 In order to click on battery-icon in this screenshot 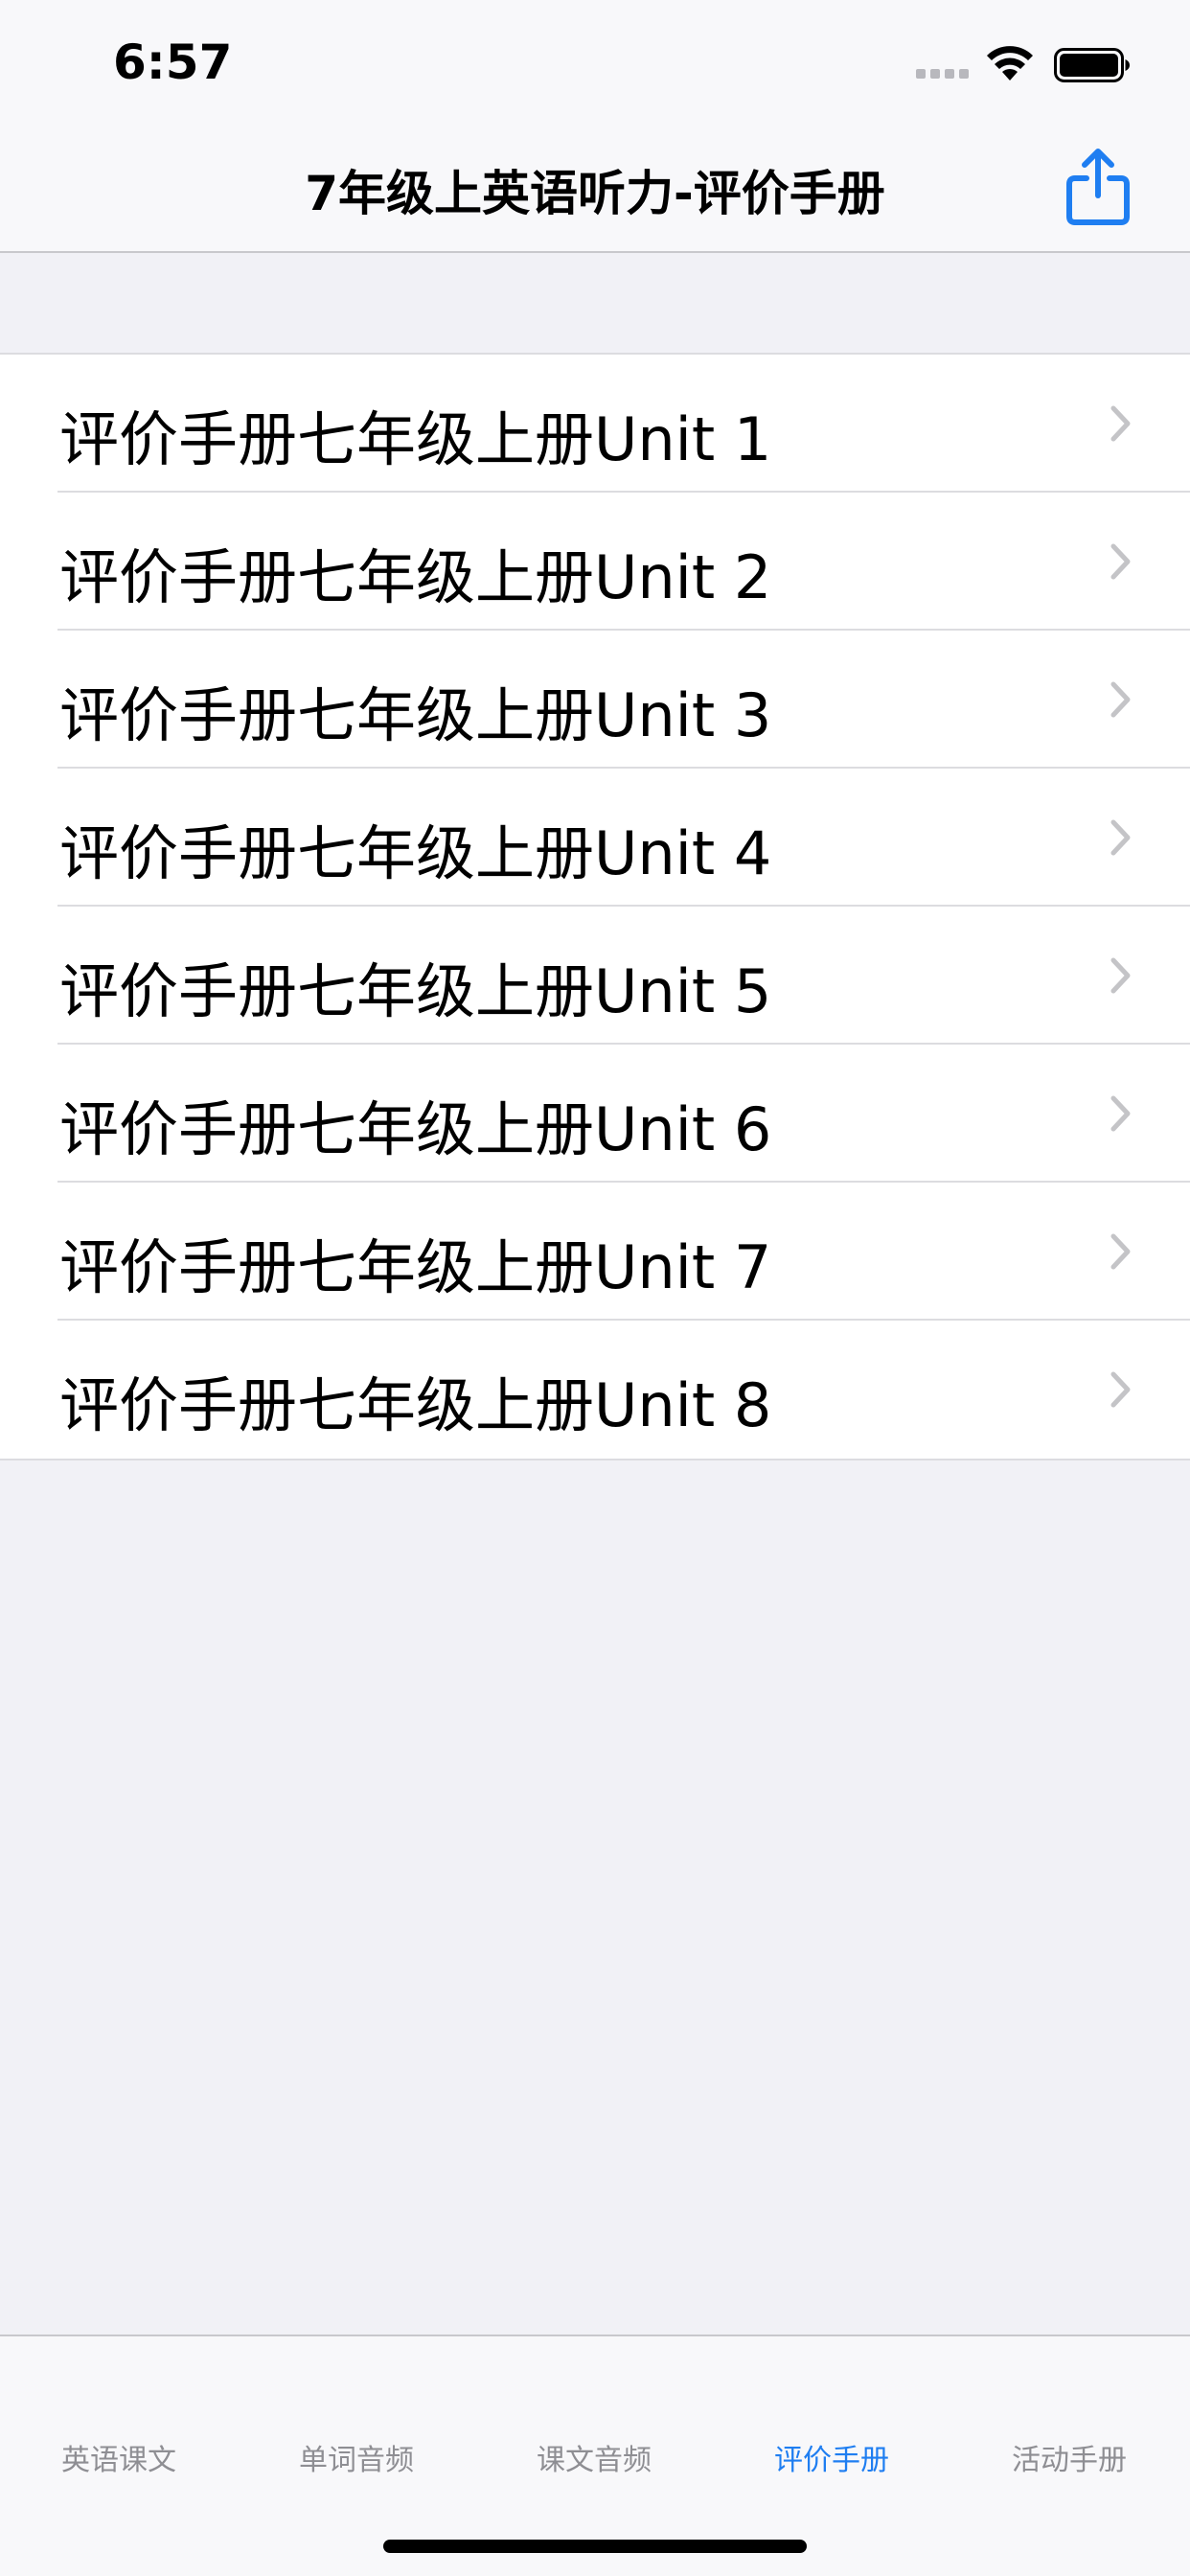, I will do `click(1092, 65)`.